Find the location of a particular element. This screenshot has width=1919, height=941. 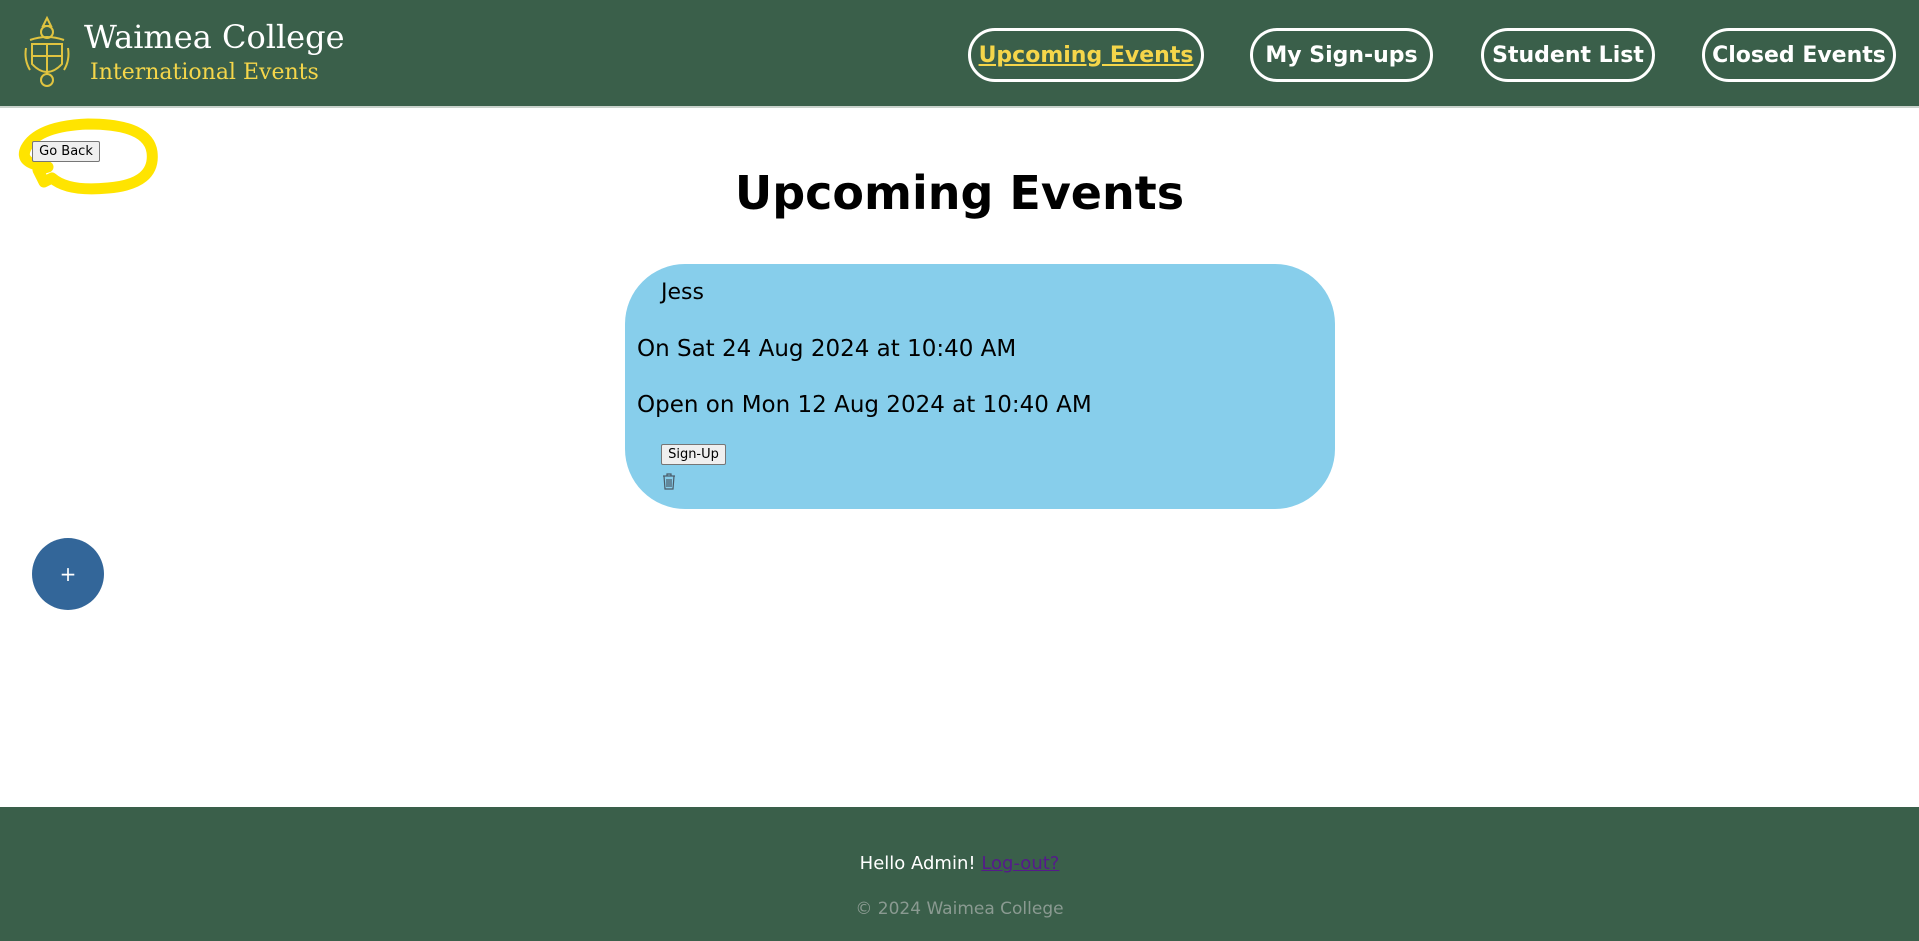

event-open-date: Open on Mon 12 Aug 2024 at 10:40 AM is located at coordinates (864, 405).